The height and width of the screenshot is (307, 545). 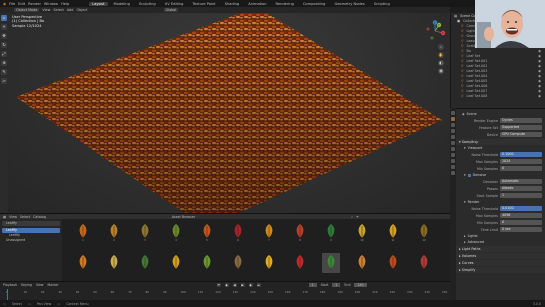 I want to click on tab-layout: Layout, so click(x=98, y=3).